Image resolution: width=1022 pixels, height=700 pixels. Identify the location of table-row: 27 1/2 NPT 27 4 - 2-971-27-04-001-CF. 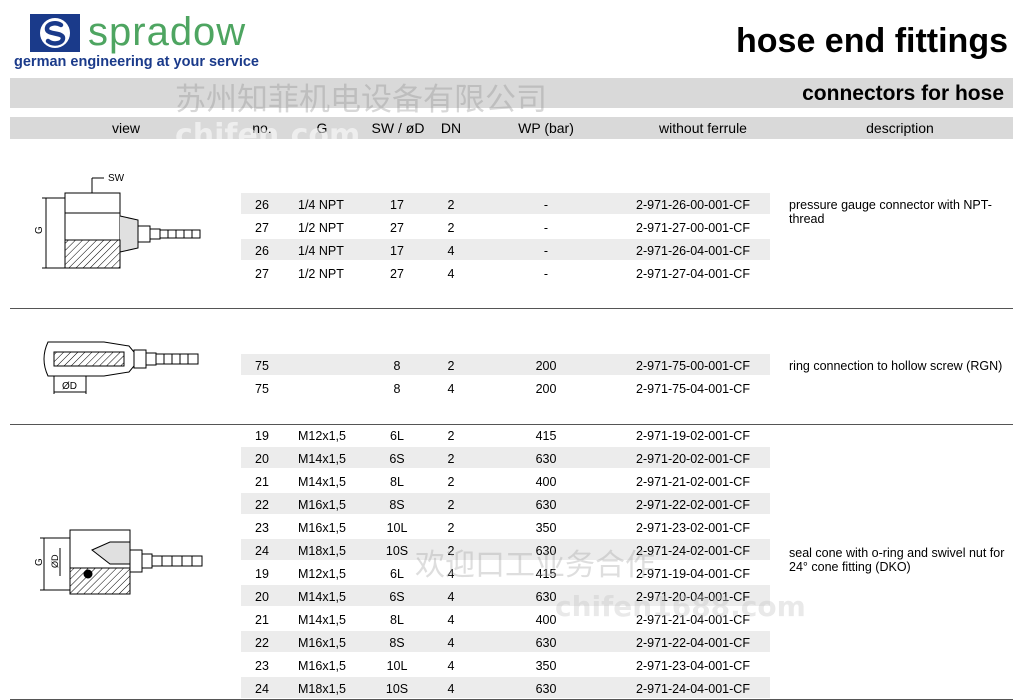
(511, 273).